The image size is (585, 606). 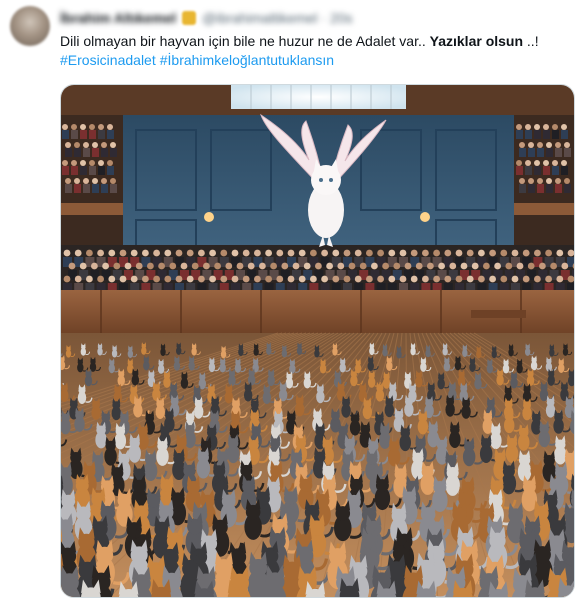 What do you see at coordinates (247, 60) in the screenshot?
I see `hashtag-link: #İbrahimkeloğlantutuklansın` at bounding box center [247, 60].